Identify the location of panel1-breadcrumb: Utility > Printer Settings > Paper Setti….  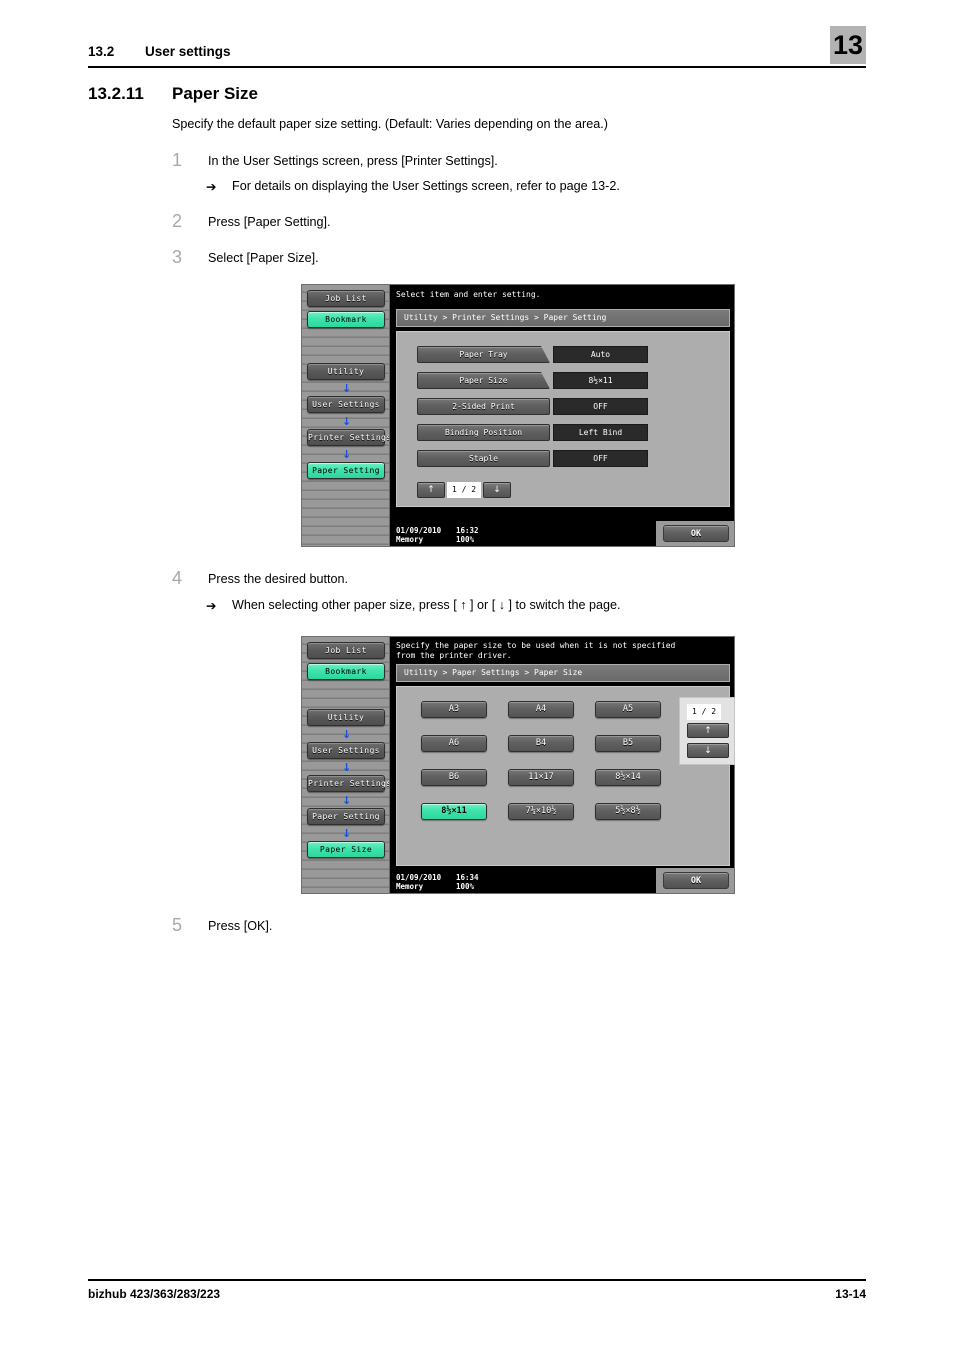
(563, 318).